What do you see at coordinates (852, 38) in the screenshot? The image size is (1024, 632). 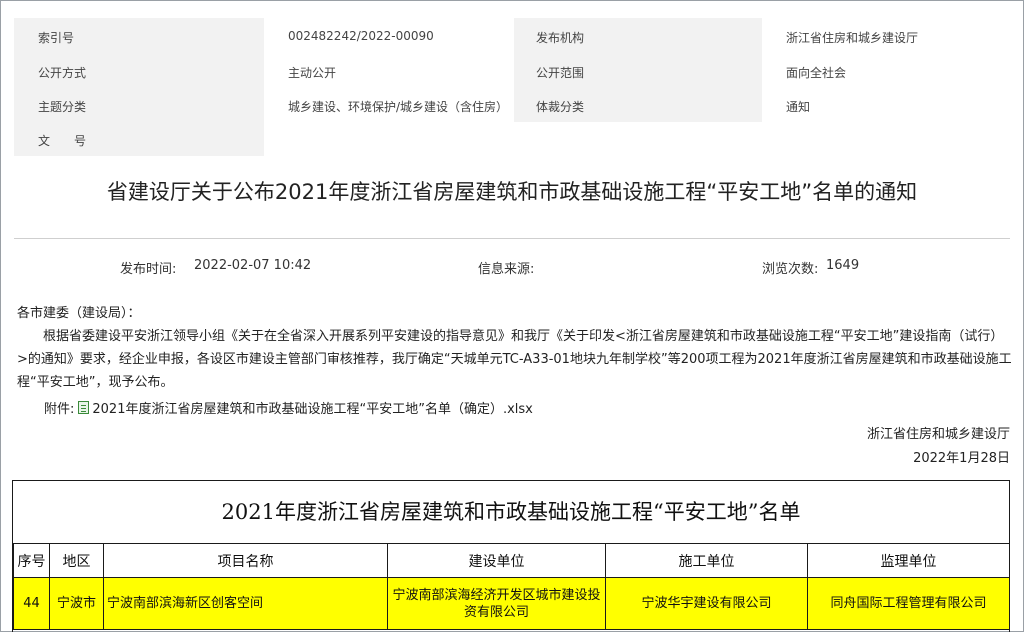 I see `publisher-value: 浙江省住房和城乡建设厅` at bounding box center [852, 38].